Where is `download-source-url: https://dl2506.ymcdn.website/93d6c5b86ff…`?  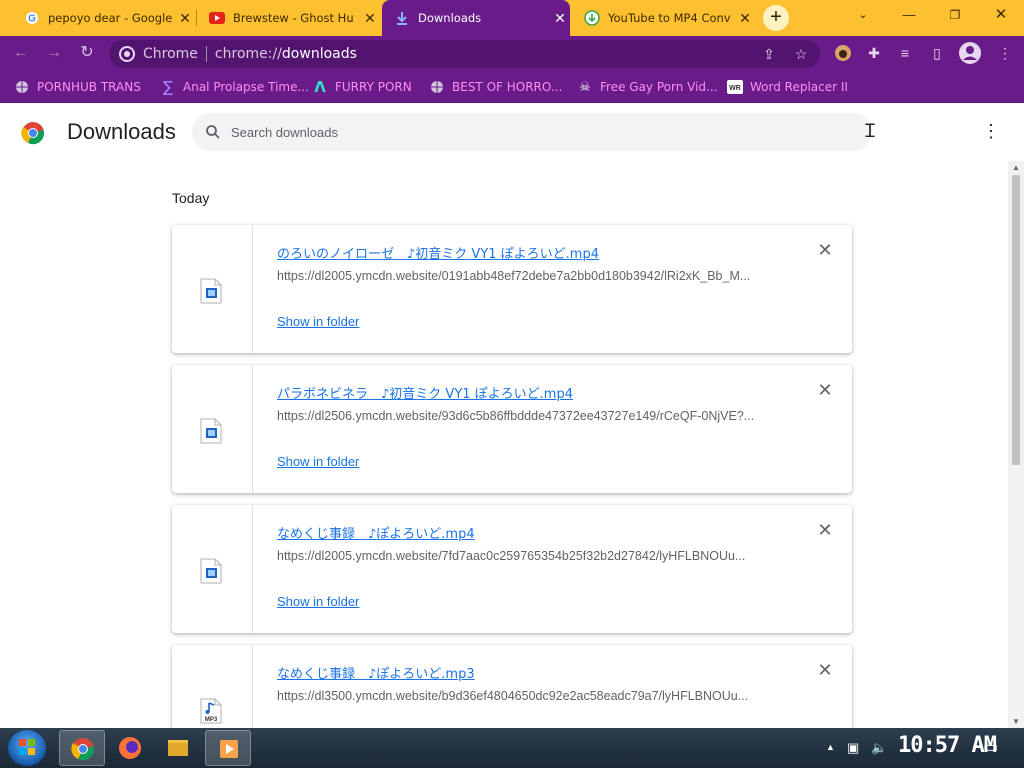 download-source-url: https://dl2506.ymcdn.website/93d6c5b86ff… is located at coordinates (516, 416).